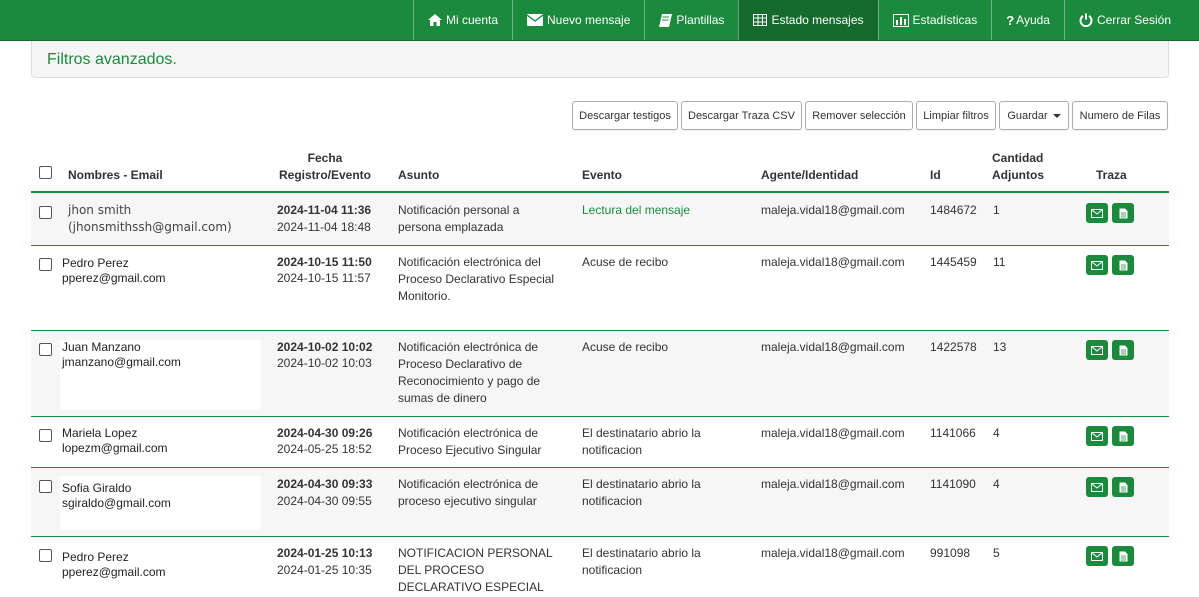 The width and height of the screenshot is (1199, 597). I want to click on nav-plantillas: Plantillas, so click(691, 20).